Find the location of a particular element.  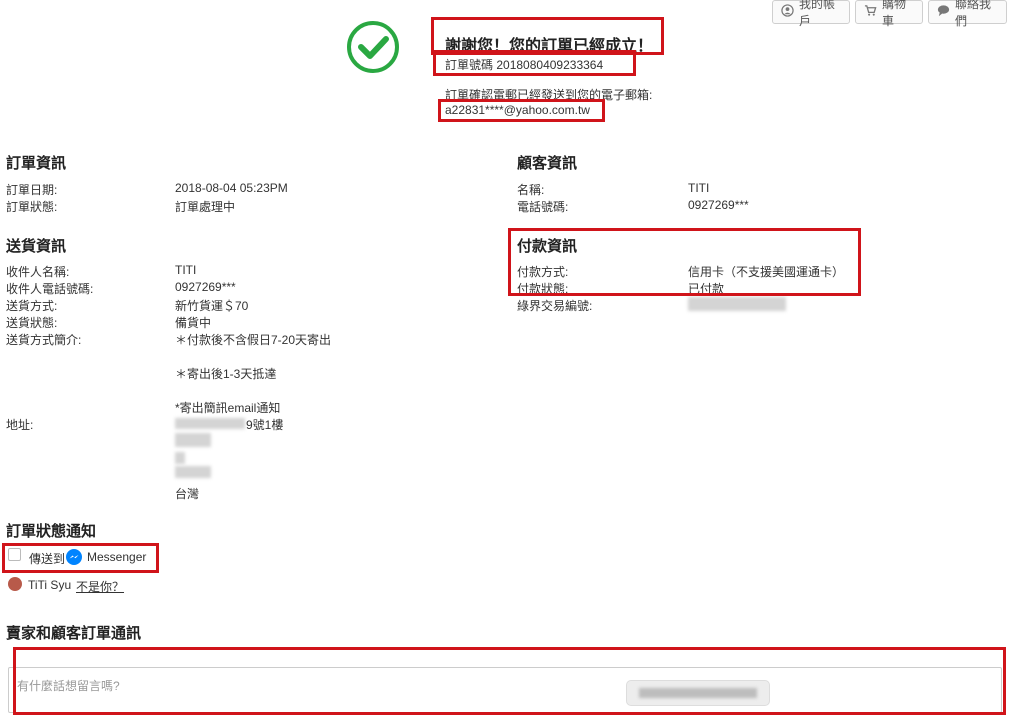

order-number-label: 訂單號碼 is located at coordinates (469, 65).